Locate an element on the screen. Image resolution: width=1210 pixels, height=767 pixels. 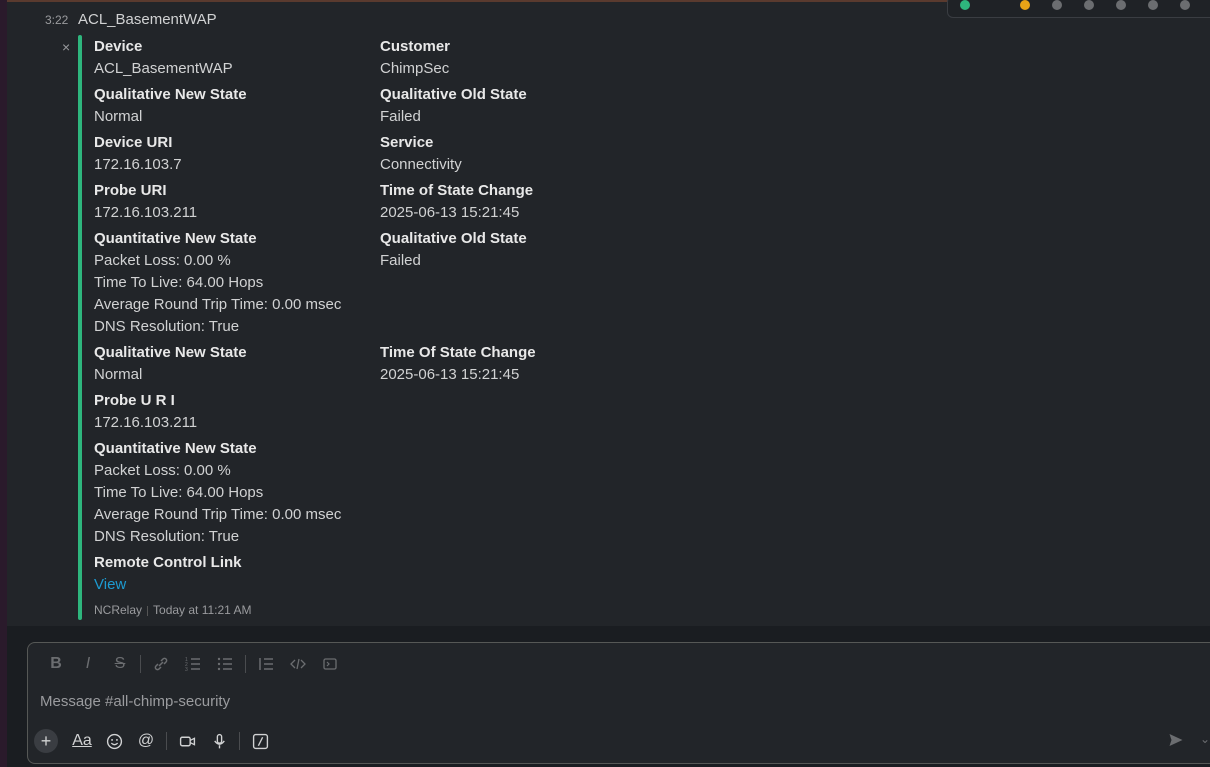
italic-icon: I is located at coordinates (88, 664).